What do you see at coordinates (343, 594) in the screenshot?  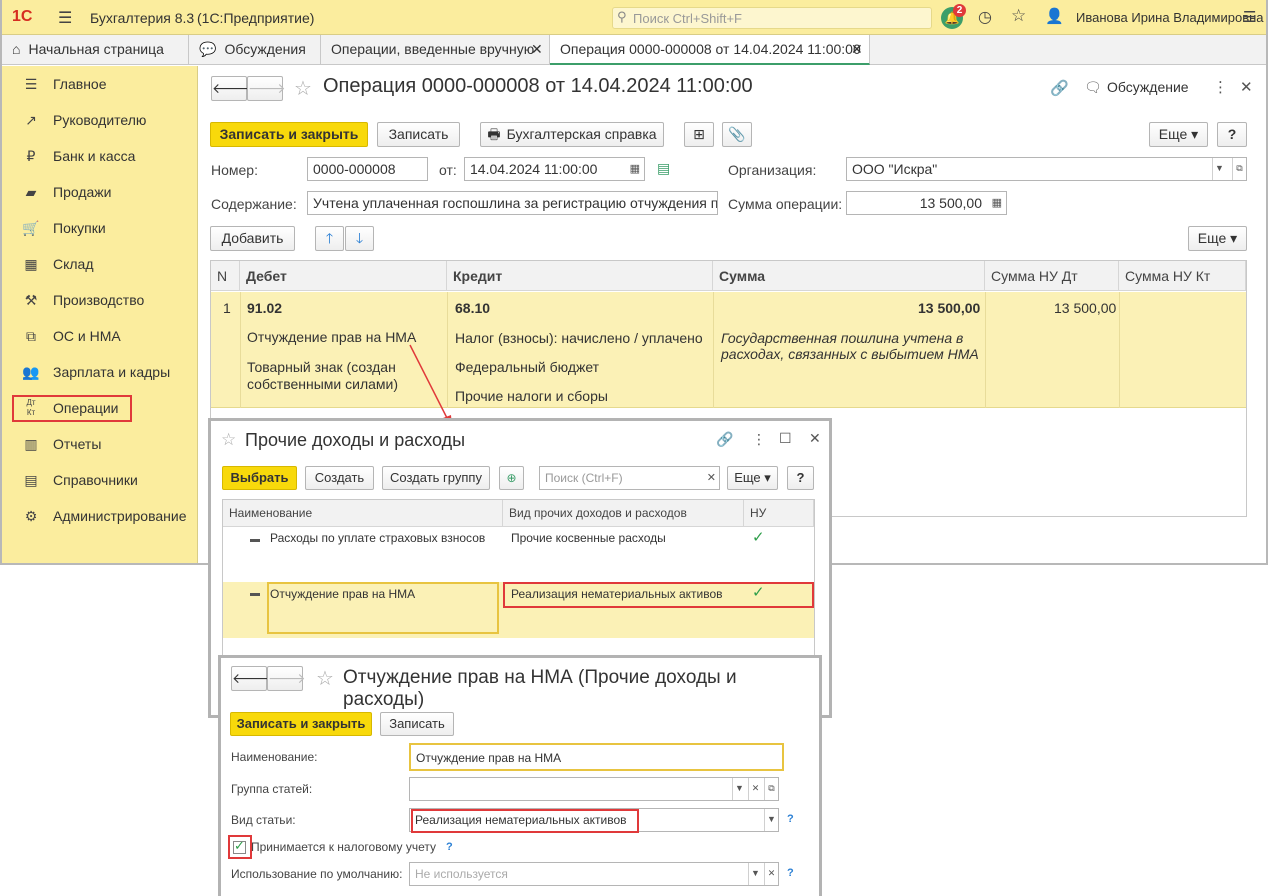 I see `row-name: Отчуждение прав на НМА` at bounding box center [343, 594].